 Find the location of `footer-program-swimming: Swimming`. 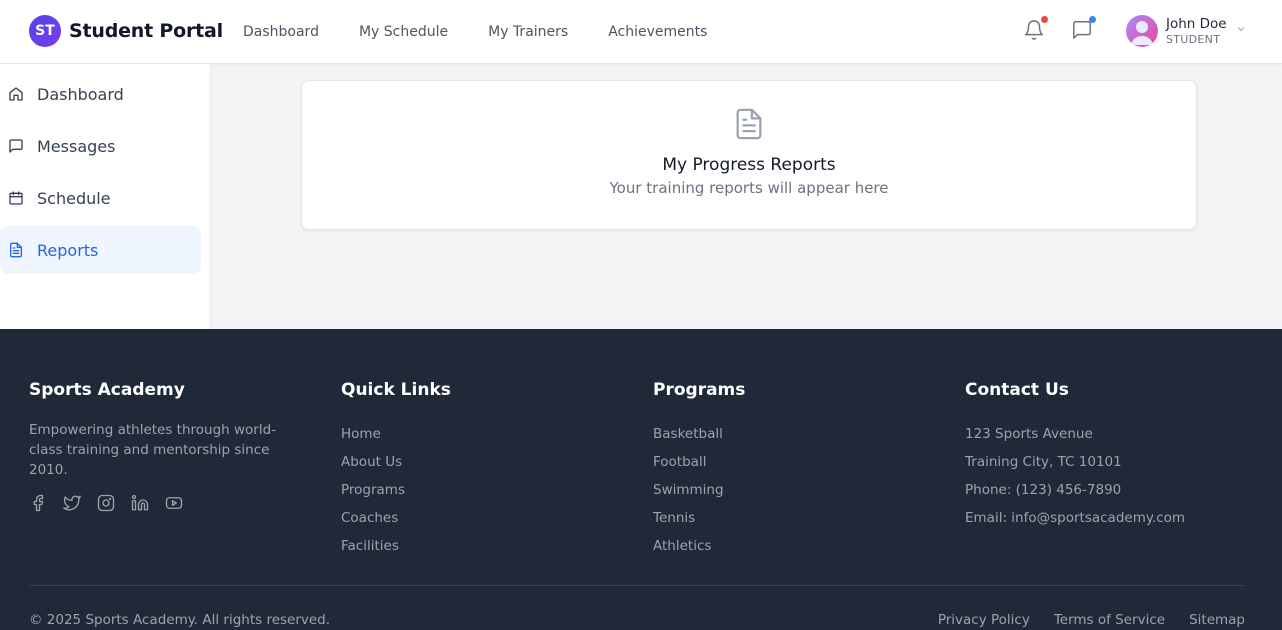

footer-program-swimming: Swimming is located at coordinates (699, 490).